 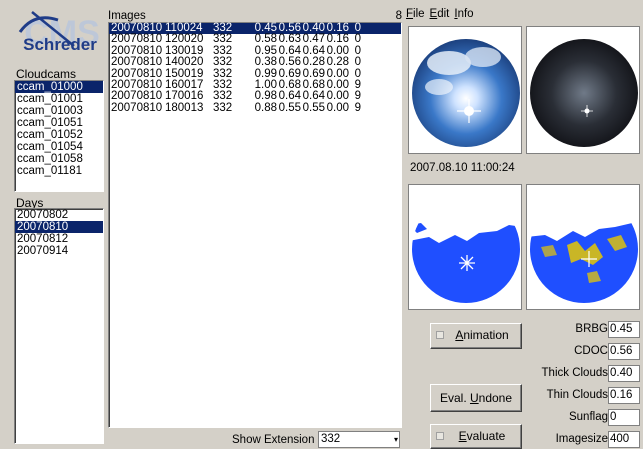 What do you see at coordinates (440, 14) in the screenshot?
I see `menu-item: Edit` at bounding box center [440, 14].